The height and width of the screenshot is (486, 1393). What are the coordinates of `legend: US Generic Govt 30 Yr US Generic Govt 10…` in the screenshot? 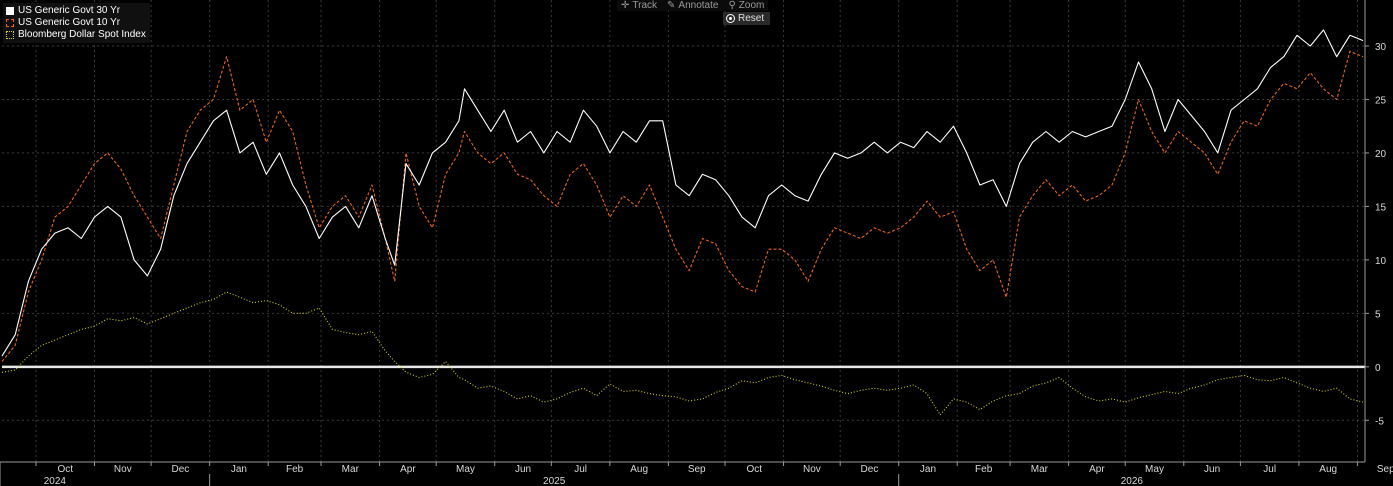 It's located at (76, 23).